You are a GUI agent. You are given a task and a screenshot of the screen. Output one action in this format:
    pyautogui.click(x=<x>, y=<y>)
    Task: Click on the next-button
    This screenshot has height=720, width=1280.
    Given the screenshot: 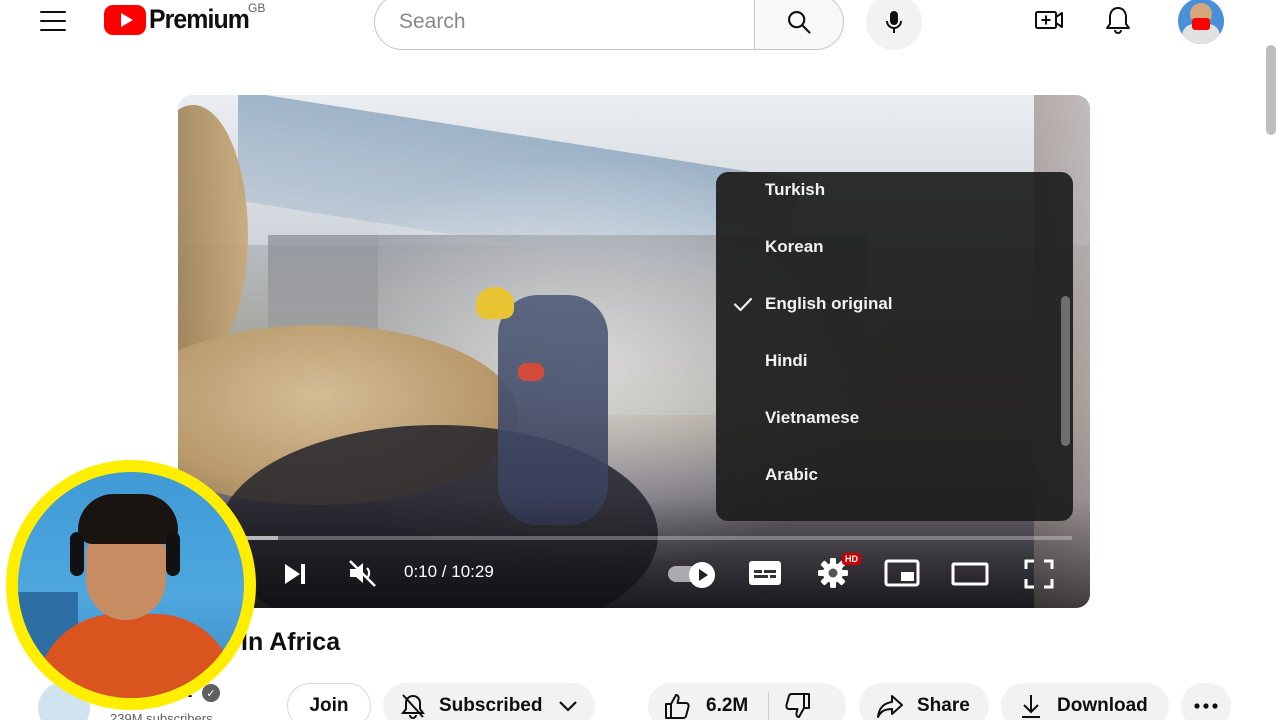 What is the action you would take?
    pyautogui.click(x=295, y=574)
    